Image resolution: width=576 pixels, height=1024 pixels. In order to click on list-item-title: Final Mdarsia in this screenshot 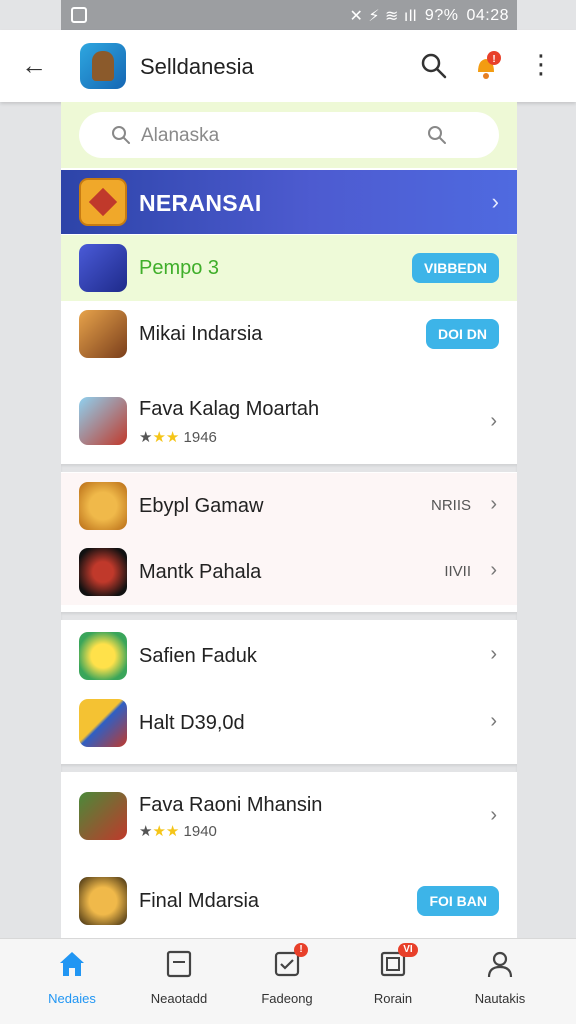, I will do `click(199, 901)`.